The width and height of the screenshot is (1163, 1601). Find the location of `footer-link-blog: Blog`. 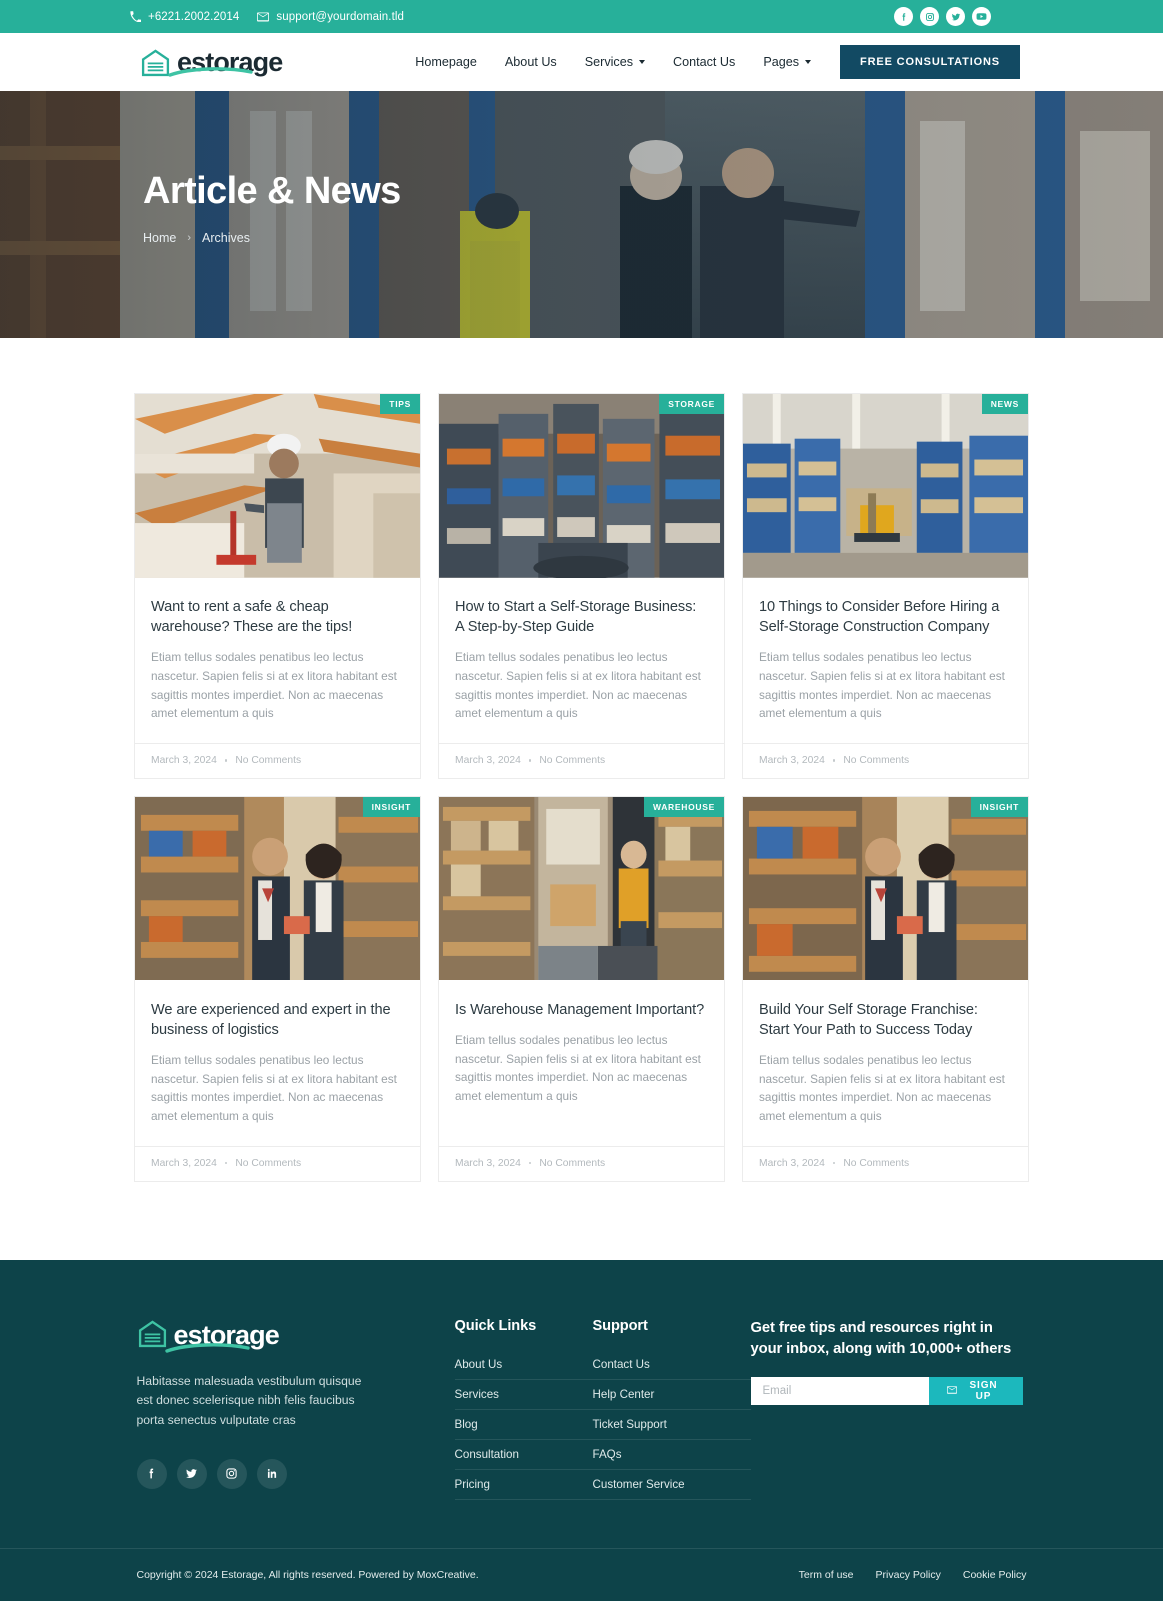

footer-link-blog: Blog is located at coordinates (523, 1425).